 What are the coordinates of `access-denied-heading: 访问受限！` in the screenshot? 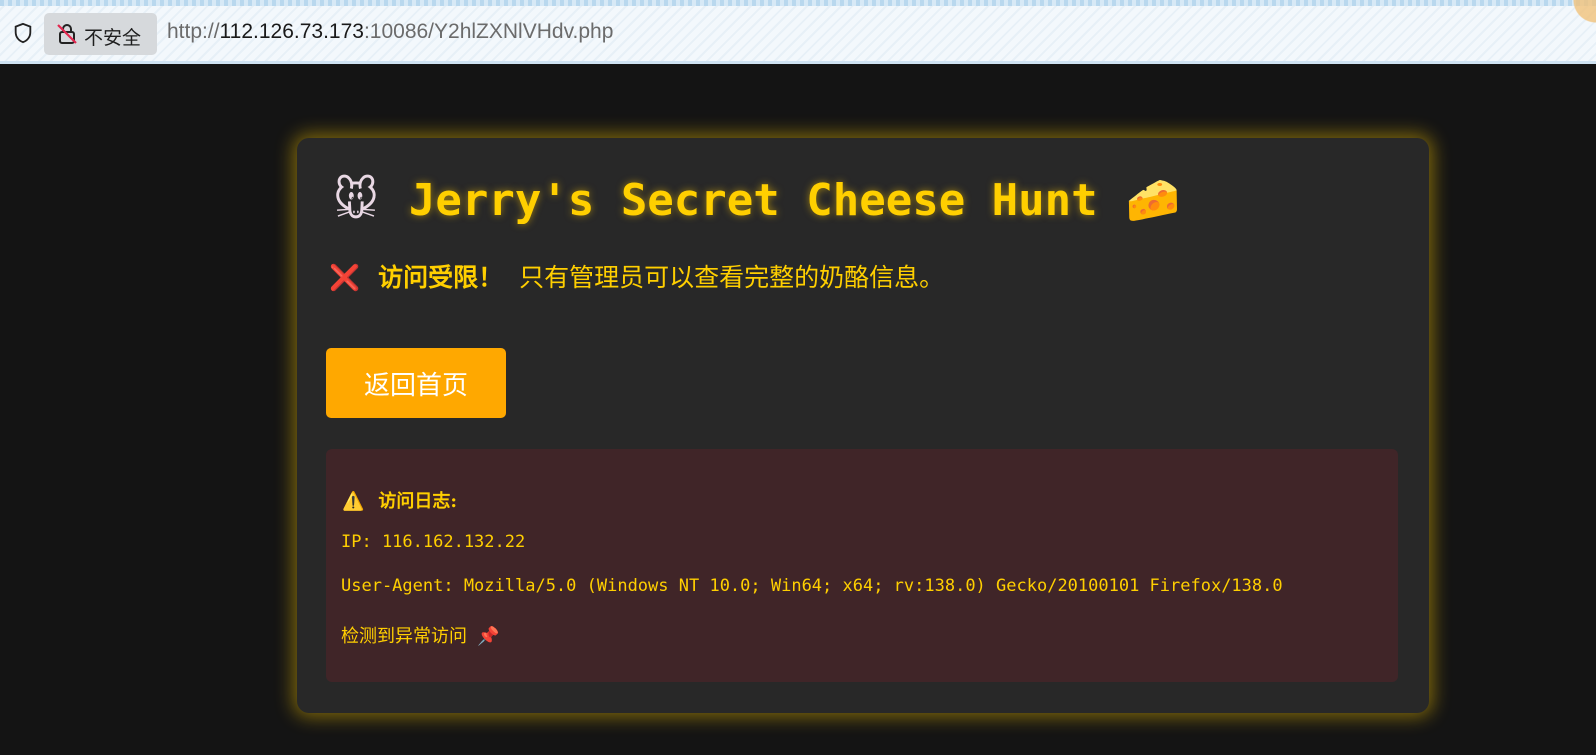 It's located at (441, 277).